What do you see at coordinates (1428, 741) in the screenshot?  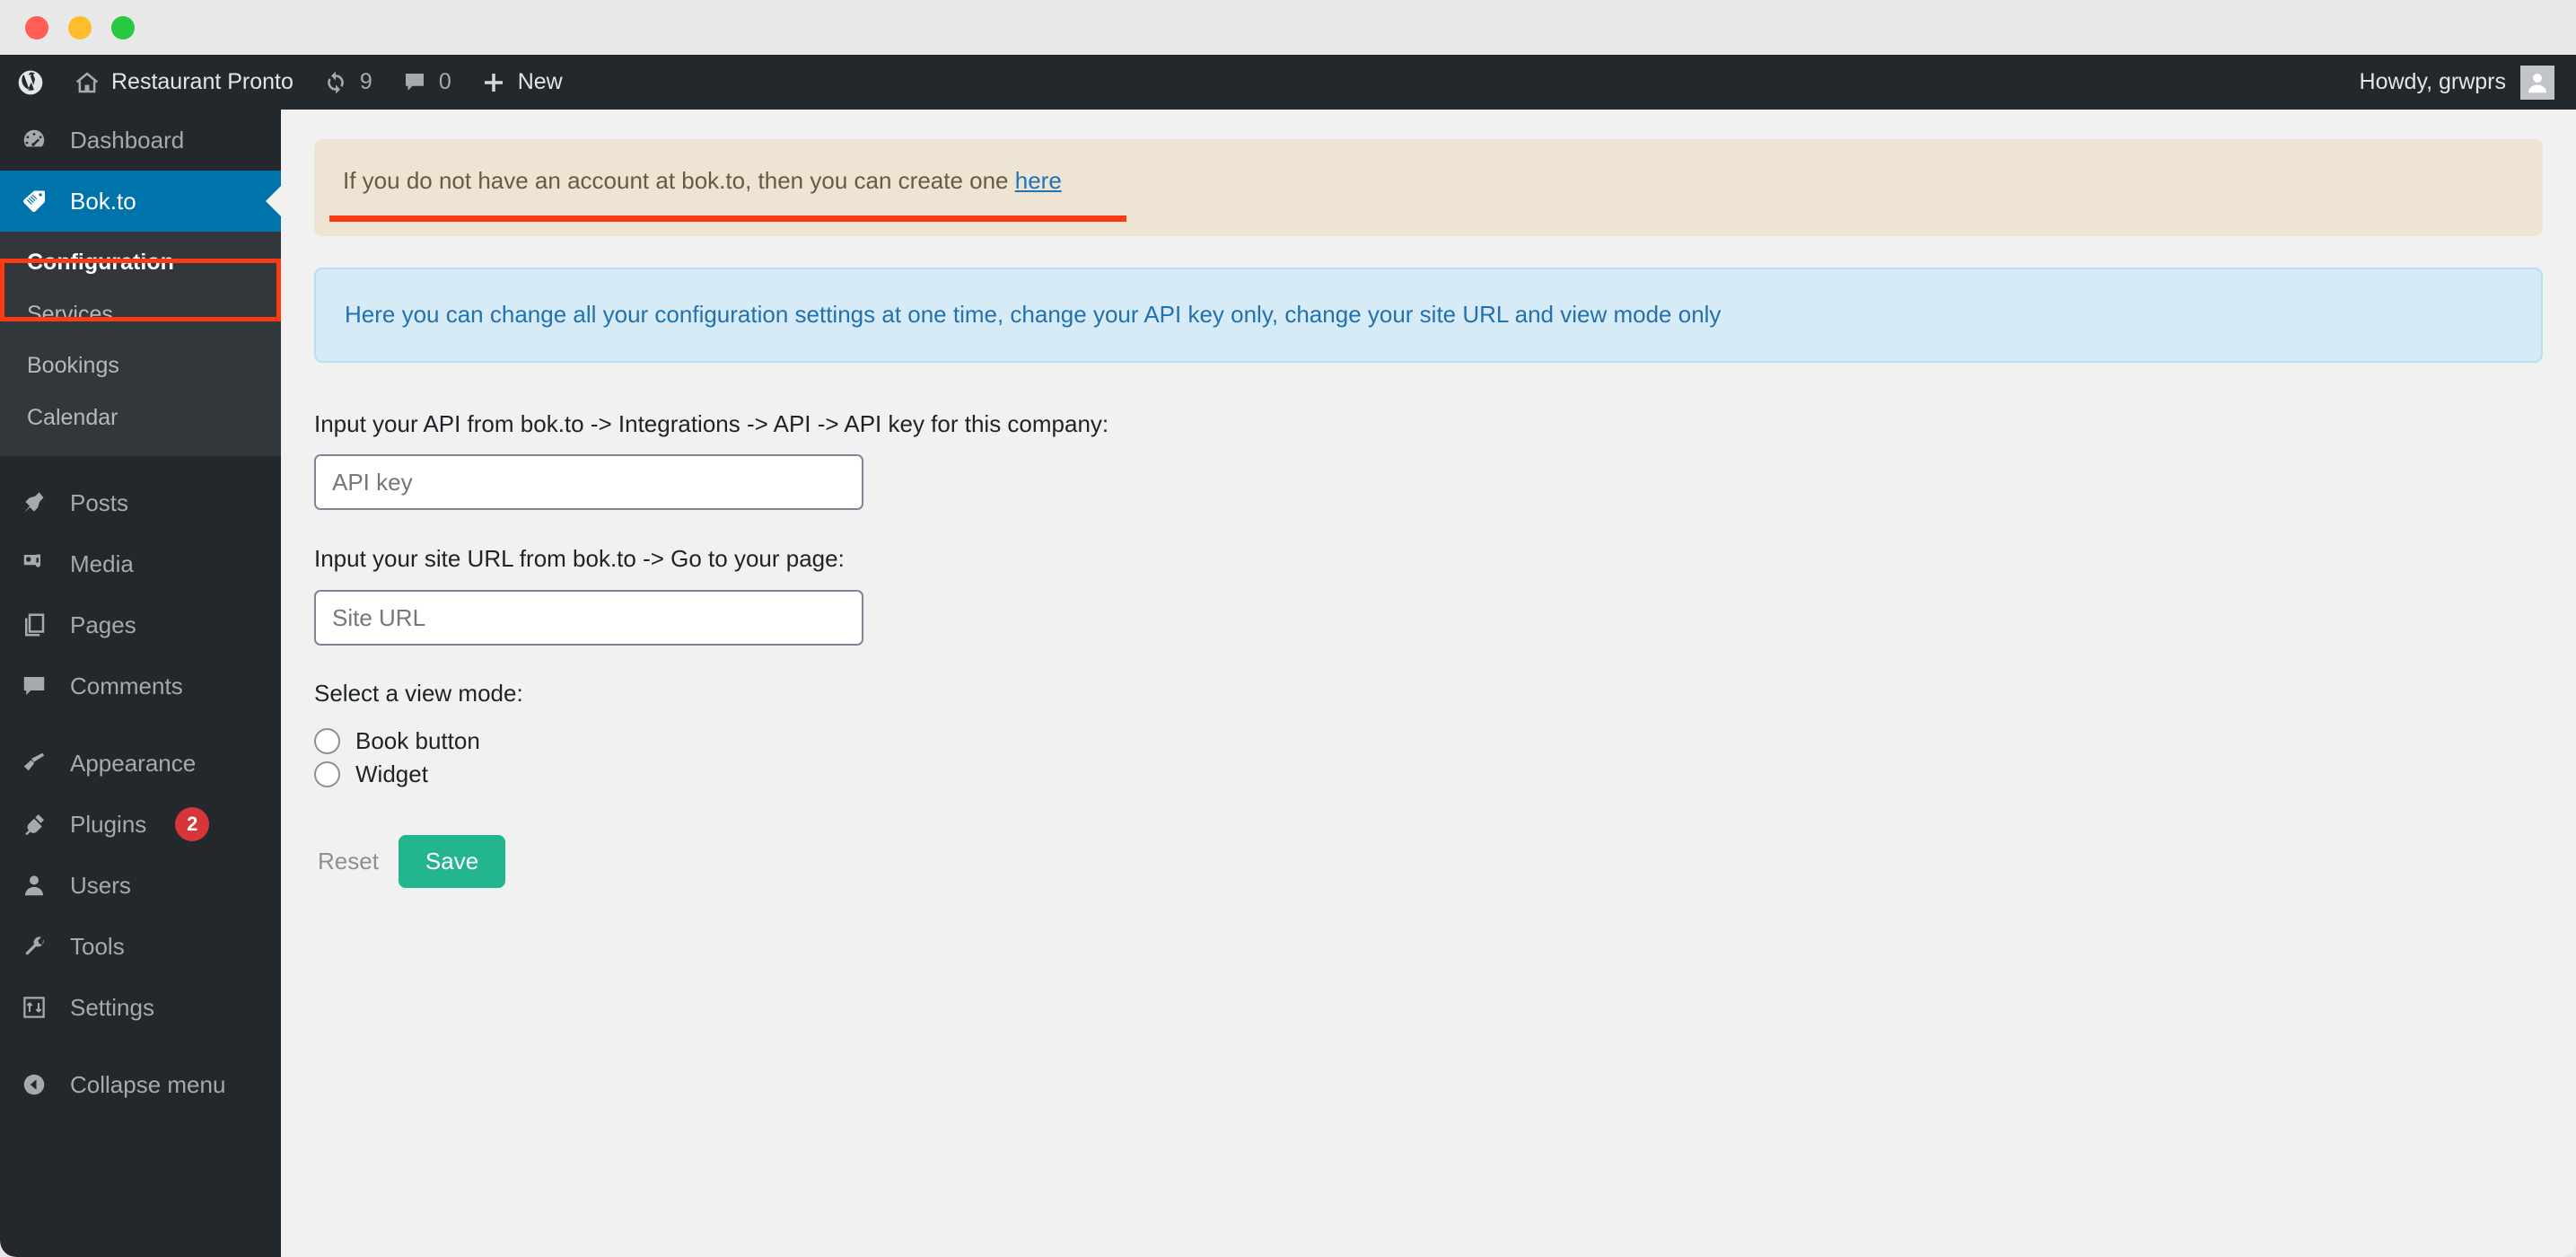 I see `view-mode-option-book-button: Book button` at bounding box center [1428, 741].